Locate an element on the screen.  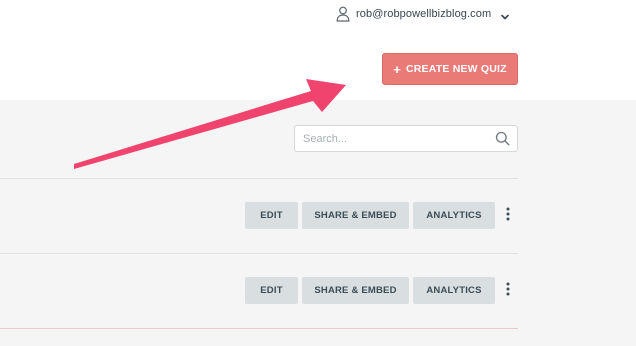
account-menu: rob@robpowellbizblog.com is located at coordinates (423, 14).